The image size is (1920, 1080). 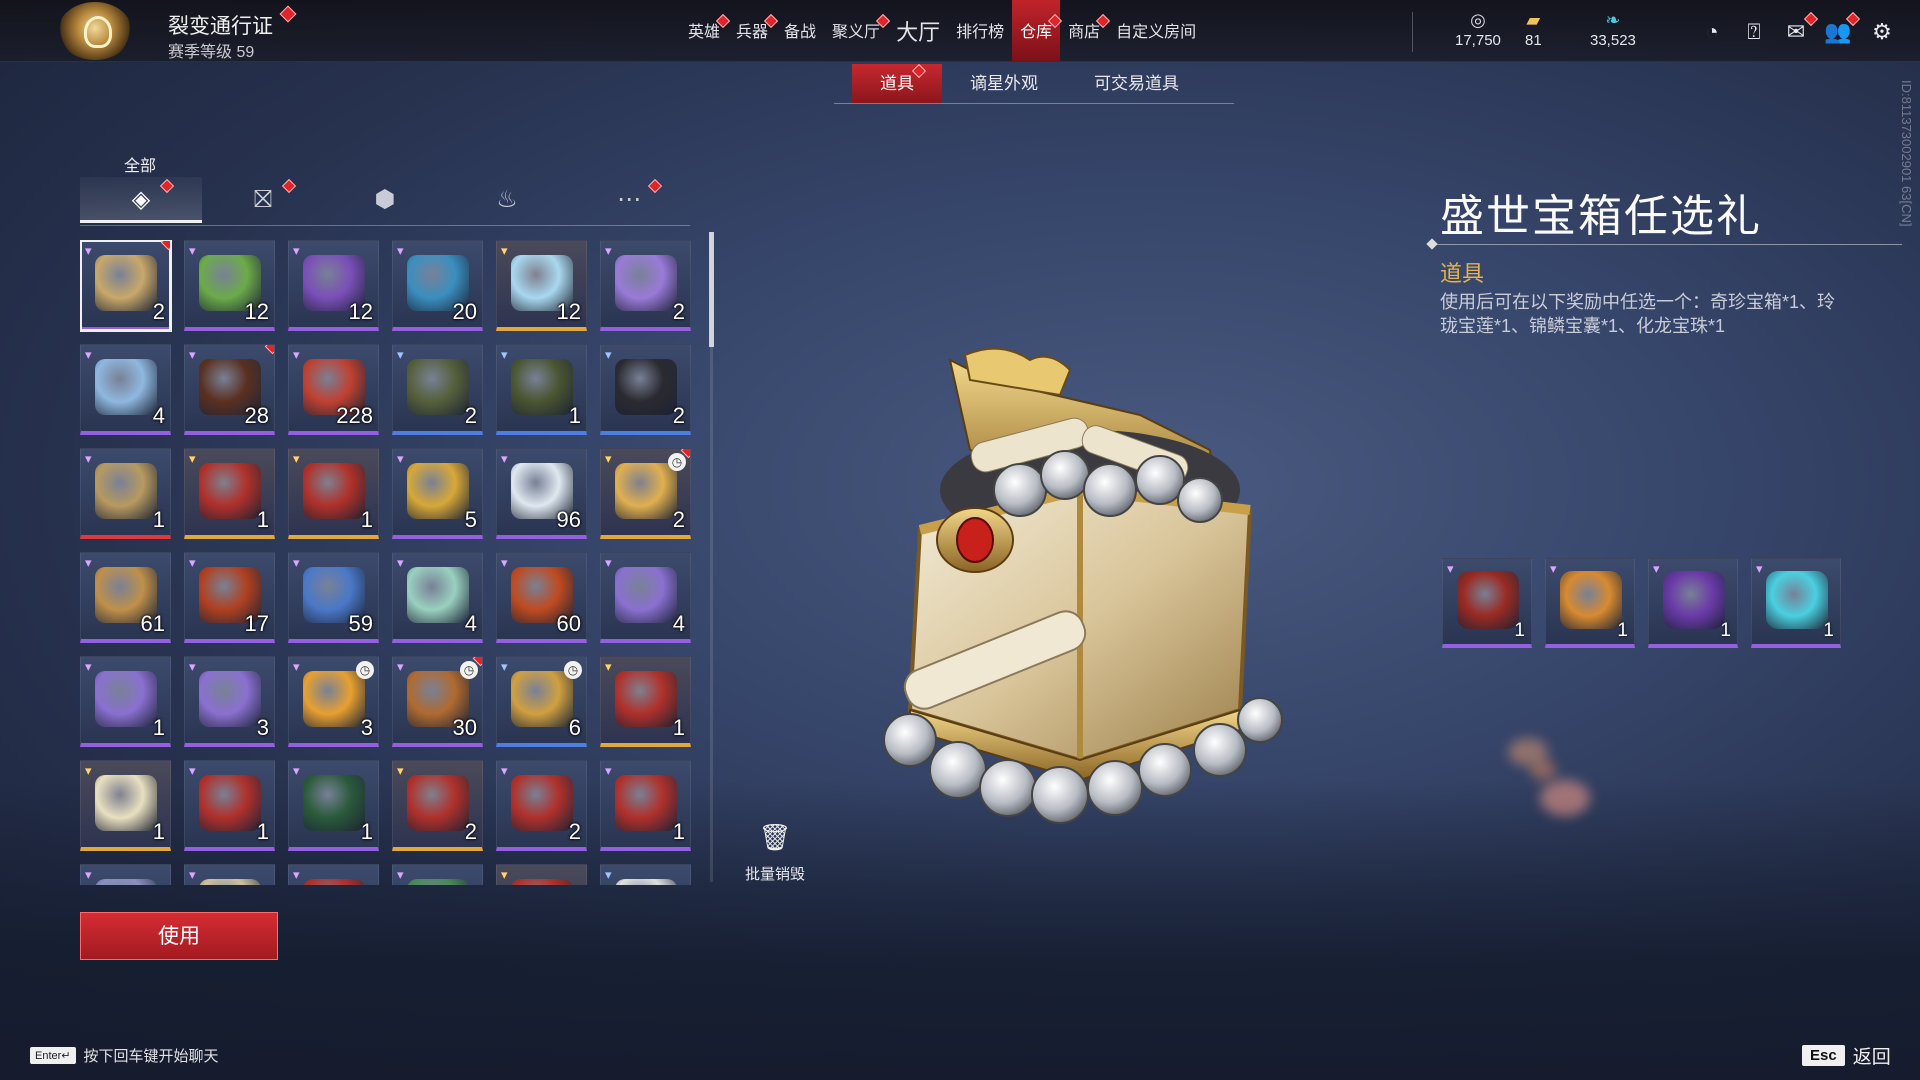 What do you see at coordinates (1136, 84) in the screenshot?
I see `subtab: 可交易道具` at bounding box center [1136, 84].